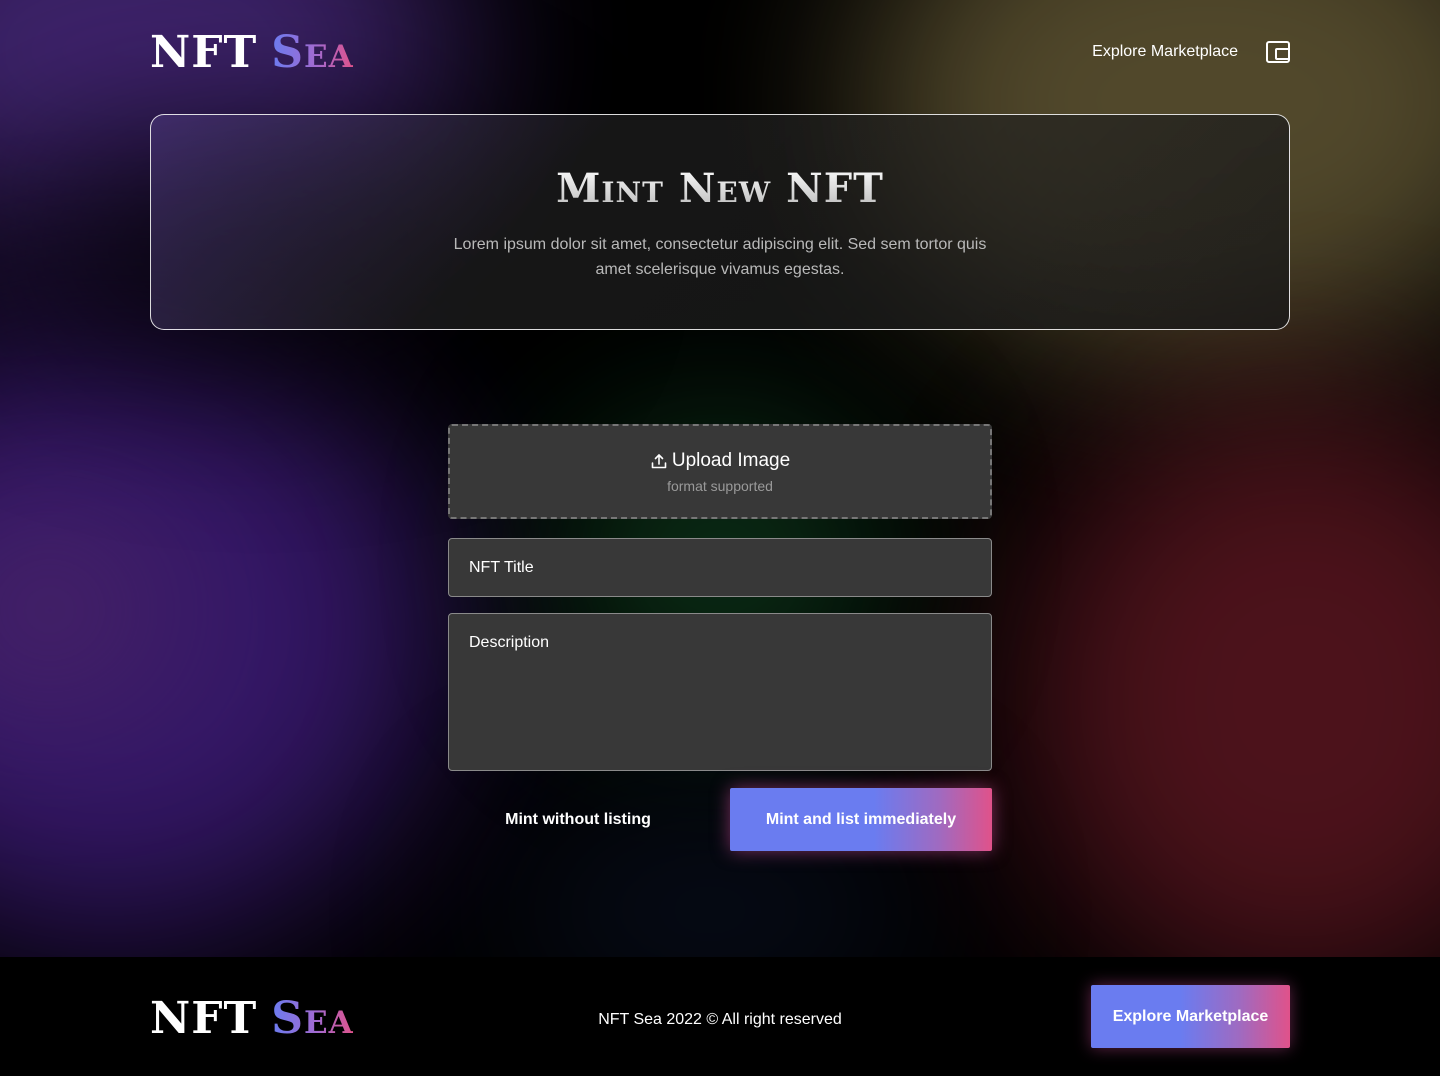 This screenshot has height=1076, width=1440. I want to click on logo: NFT Sea, so click(252, 52).